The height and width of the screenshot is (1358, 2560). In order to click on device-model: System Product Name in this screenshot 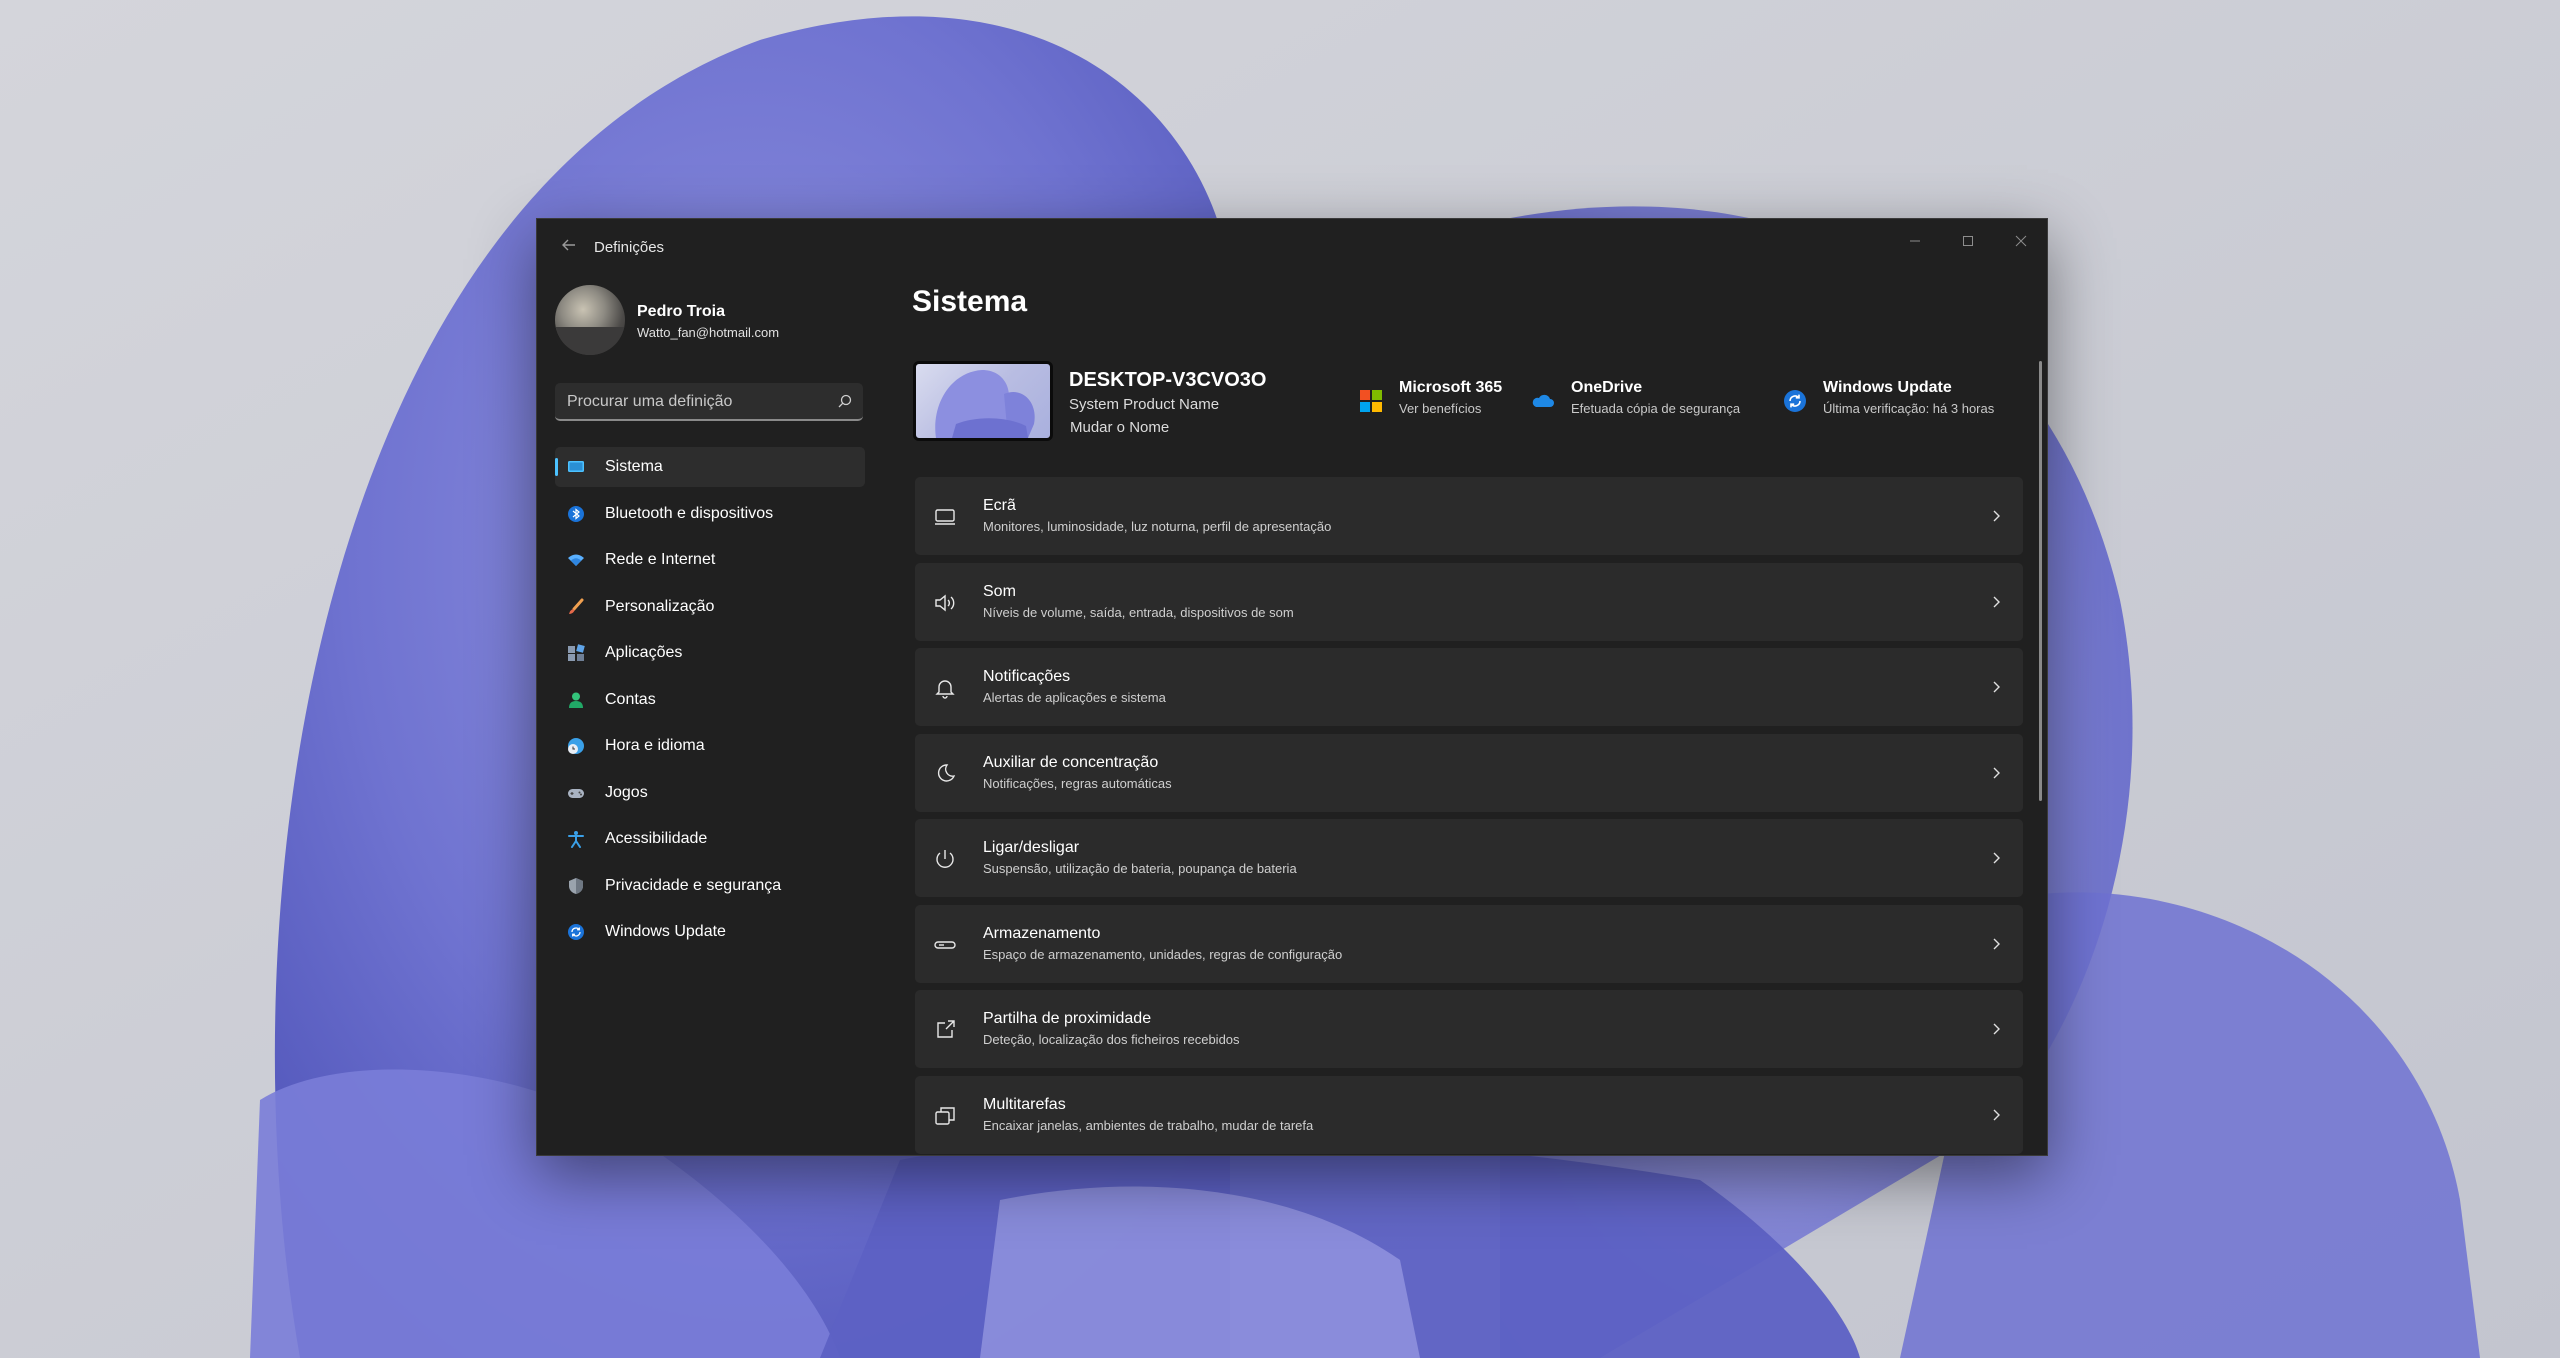, I will do `click(1144, 404)`.